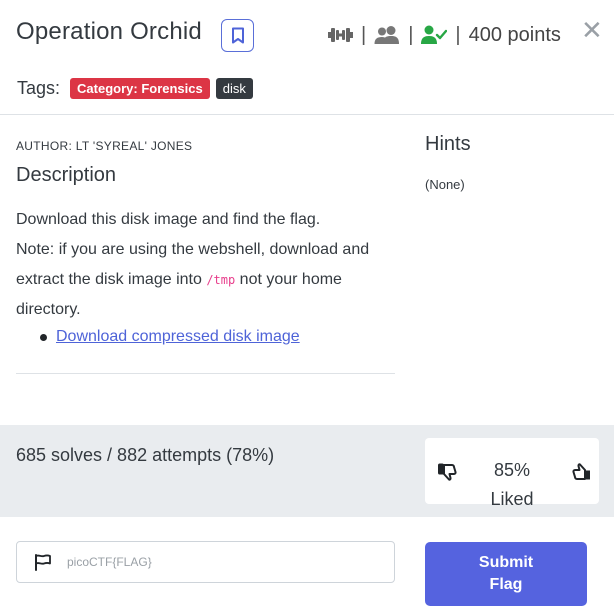  I want to click on flag-input, so click(222, 562).